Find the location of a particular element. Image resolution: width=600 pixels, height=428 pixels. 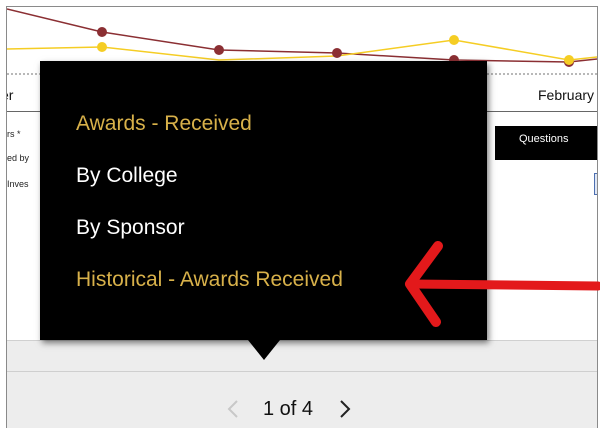

menu-item-by-sponsor: By Sponsor is located at coordinates (130, 228).